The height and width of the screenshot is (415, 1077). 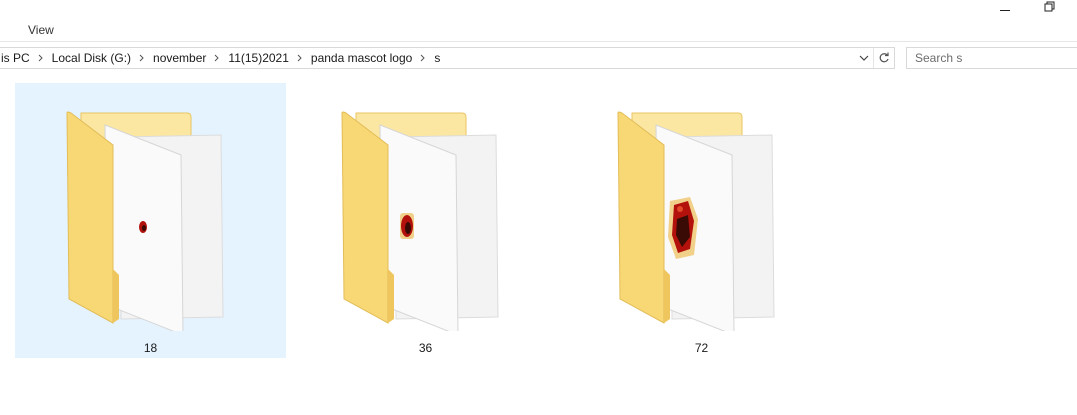 I want to click on ribbon-divider, so click(x=538, y=41).